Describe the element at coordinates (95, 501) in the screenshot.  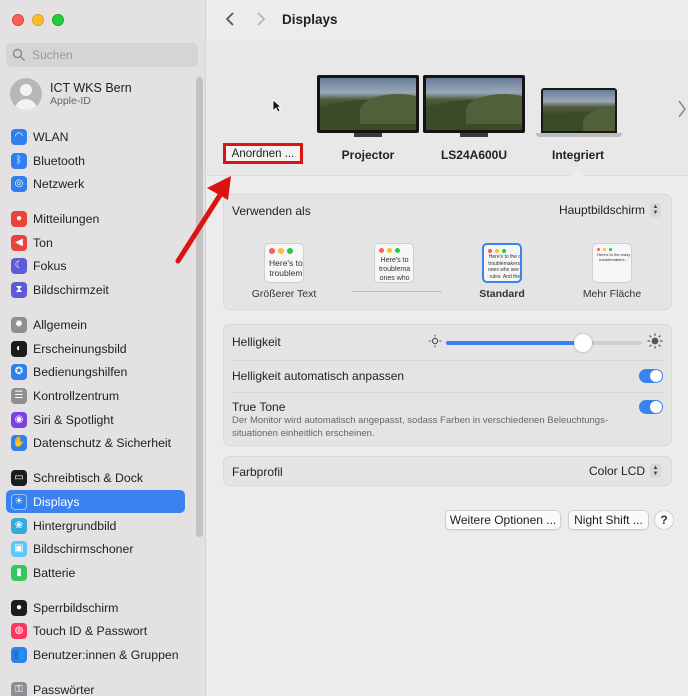
I see `sidebar-item-displays: ☀ Displays` at that location.